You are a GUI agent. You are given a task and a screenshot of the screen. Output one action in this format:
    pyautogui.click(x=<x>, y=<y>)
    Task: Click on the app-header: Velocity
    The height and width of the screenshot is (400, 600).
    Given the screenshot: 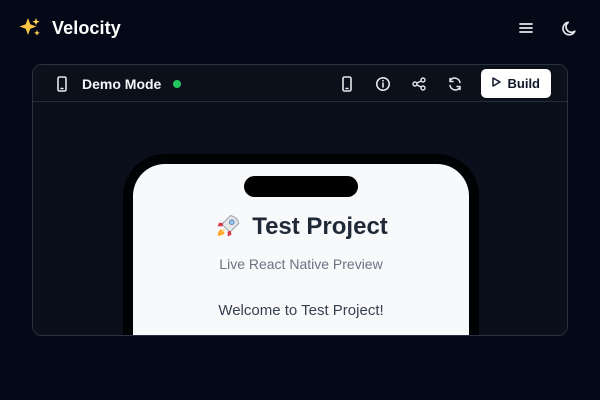 What is the action you would take?
    pyautogui.click(x=300, y=28)
    